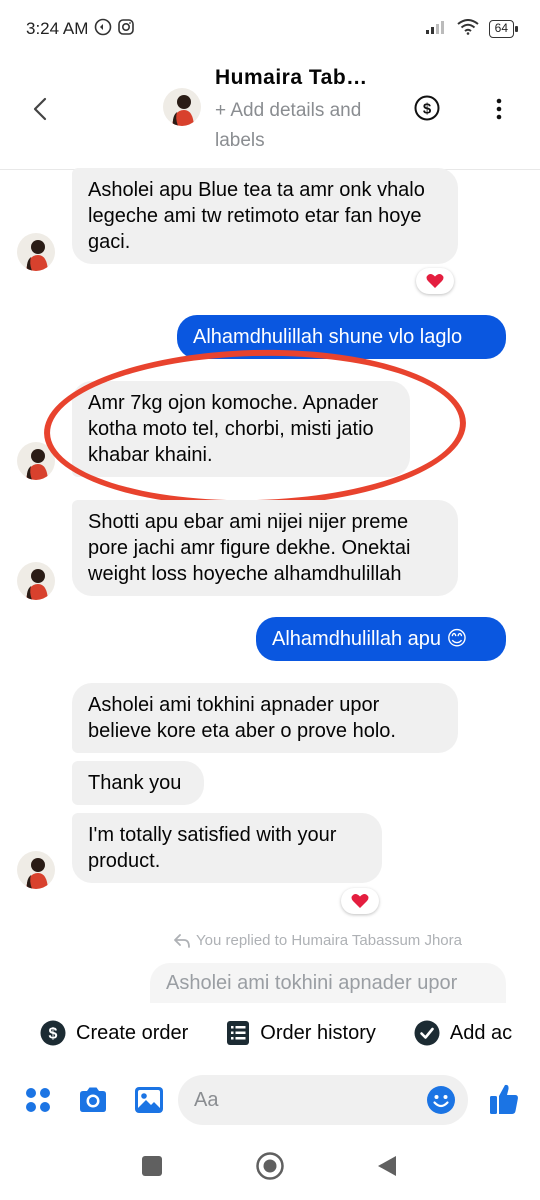 The height and width of the screenshot is (1200, 540). I want to click on chat-header: Humaira Tab… + Add details and labels $, so click(270, 114).